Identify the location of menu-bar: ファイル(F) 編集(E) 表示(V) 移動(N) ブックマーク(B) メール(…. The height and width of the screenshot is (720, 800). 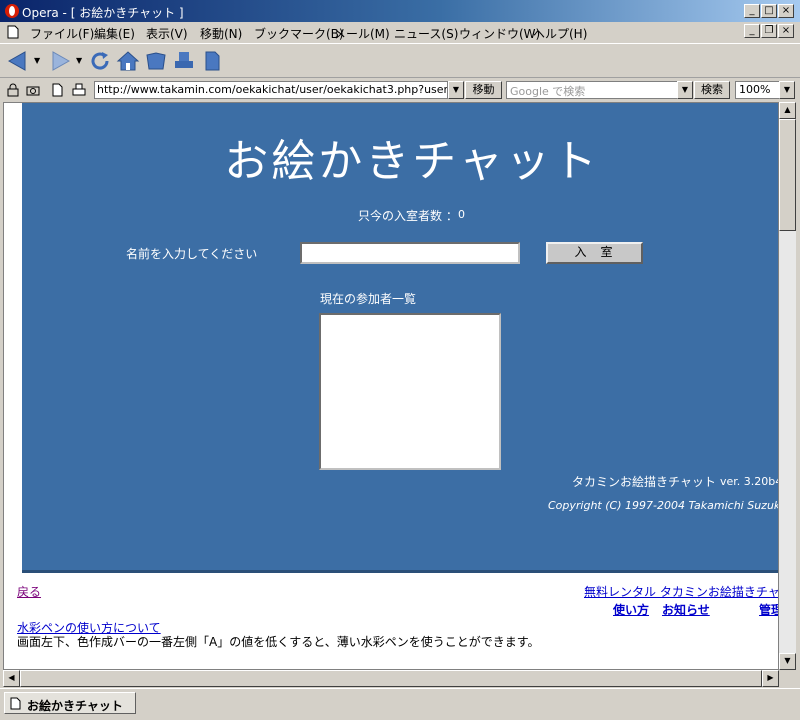
(400, 32).